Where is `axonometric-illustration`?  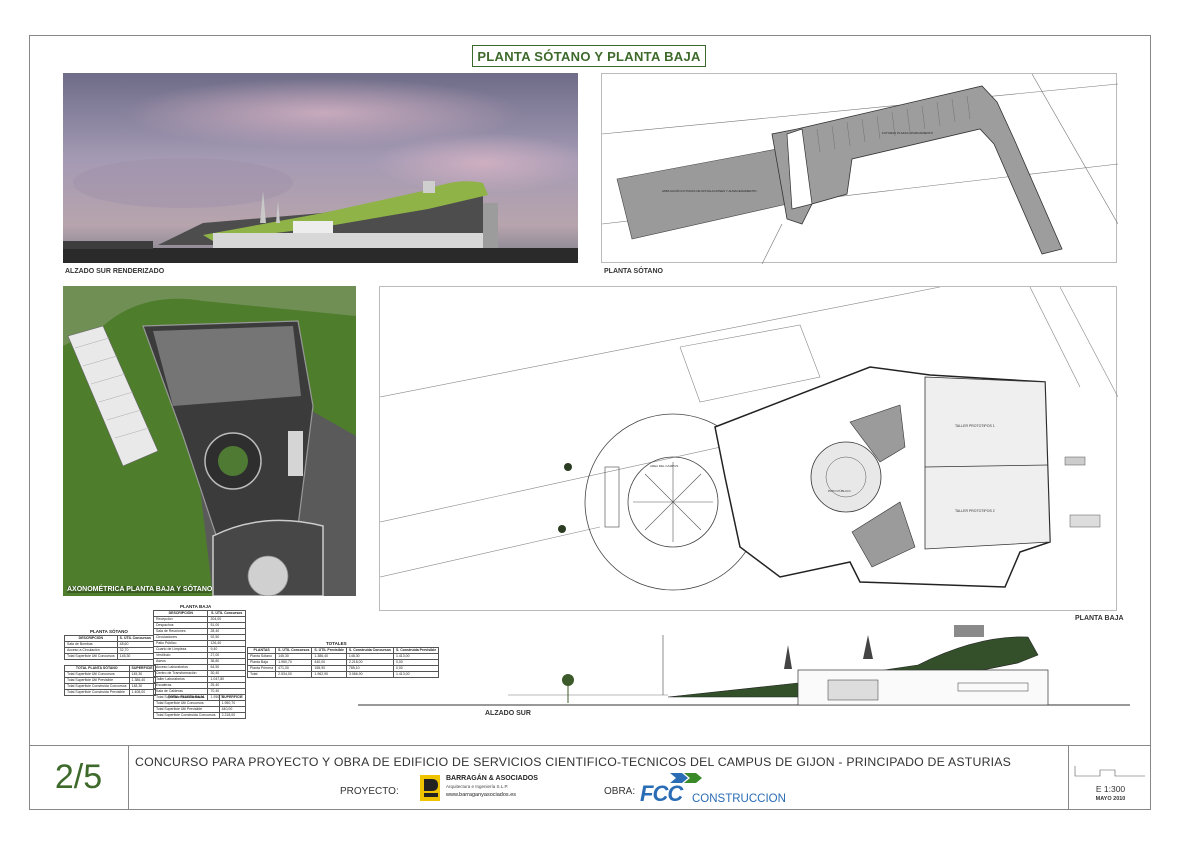
axonometric-illustration is located at coordinates (209, 441).